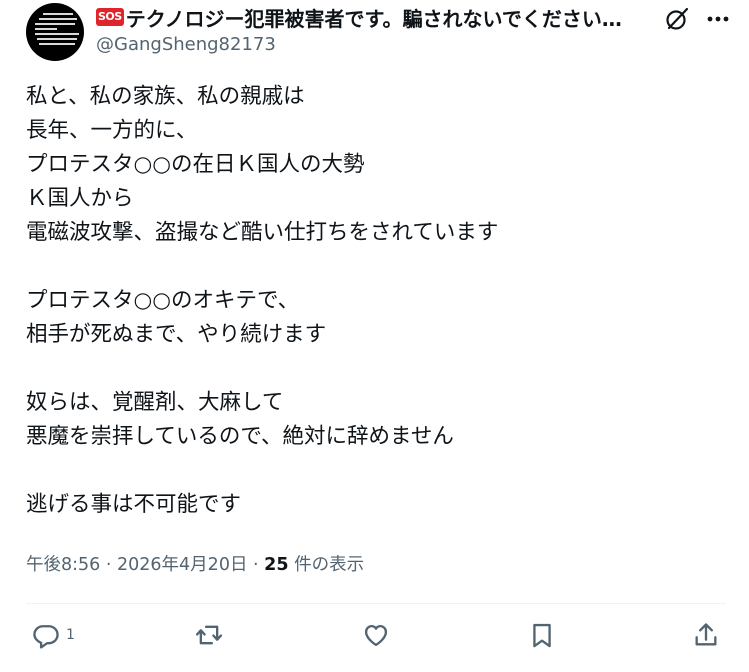  What do you see at coordinates (326, 565) in the screenshot?
I see `views-label: 件の表示` at bounding box center [326, 565].